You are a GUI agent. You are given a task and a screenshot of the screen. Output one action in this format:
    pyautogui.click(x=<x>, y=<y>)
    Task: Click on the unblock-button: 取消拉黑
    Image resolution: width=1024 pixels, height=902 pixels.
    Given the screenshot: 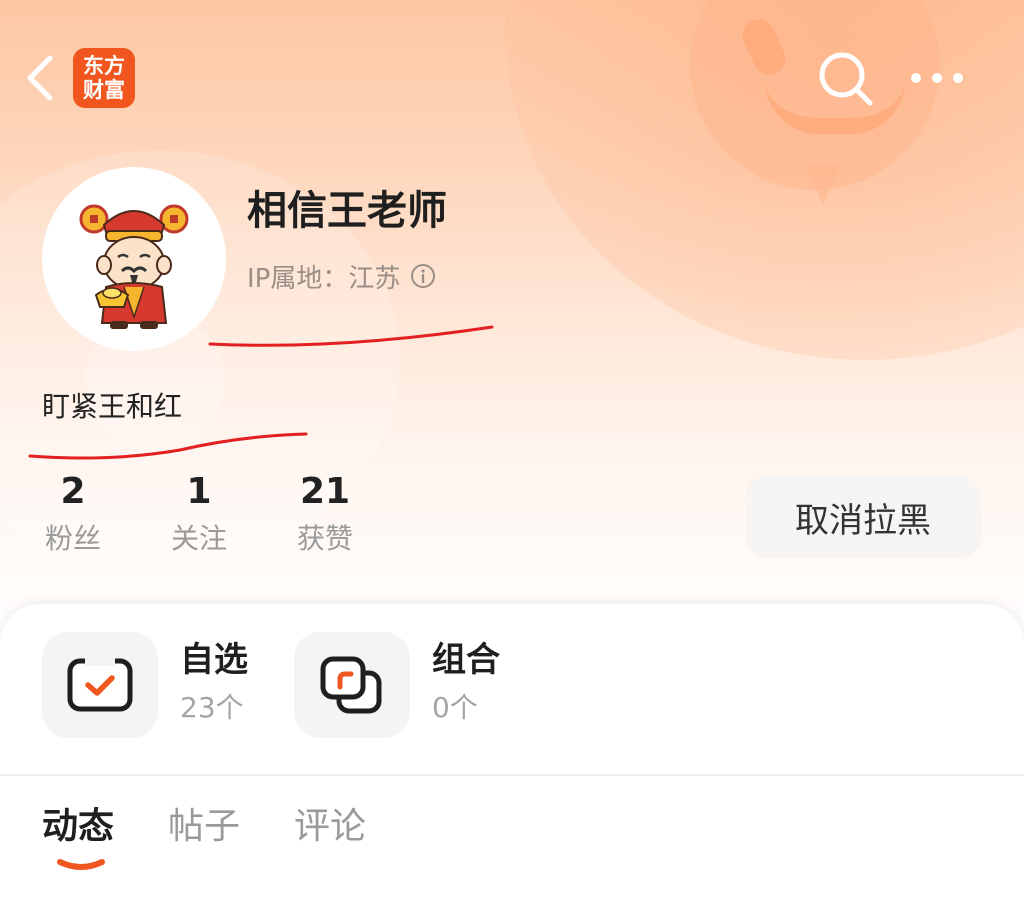 What is the action you would take?
    pyautogui.click(x=863, y=517)
    